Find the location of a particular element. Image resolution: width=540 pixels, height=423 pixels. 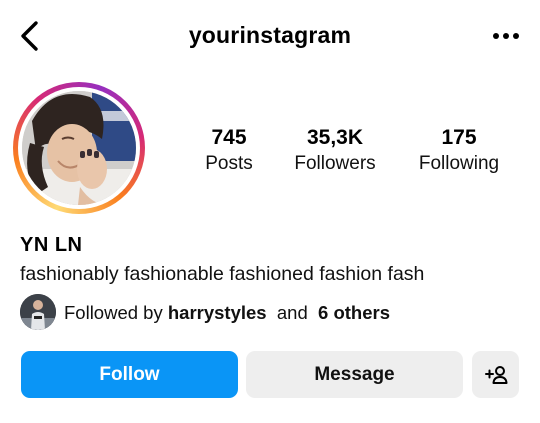

page-title: yourinstagram is located at coordinates (270, 35).